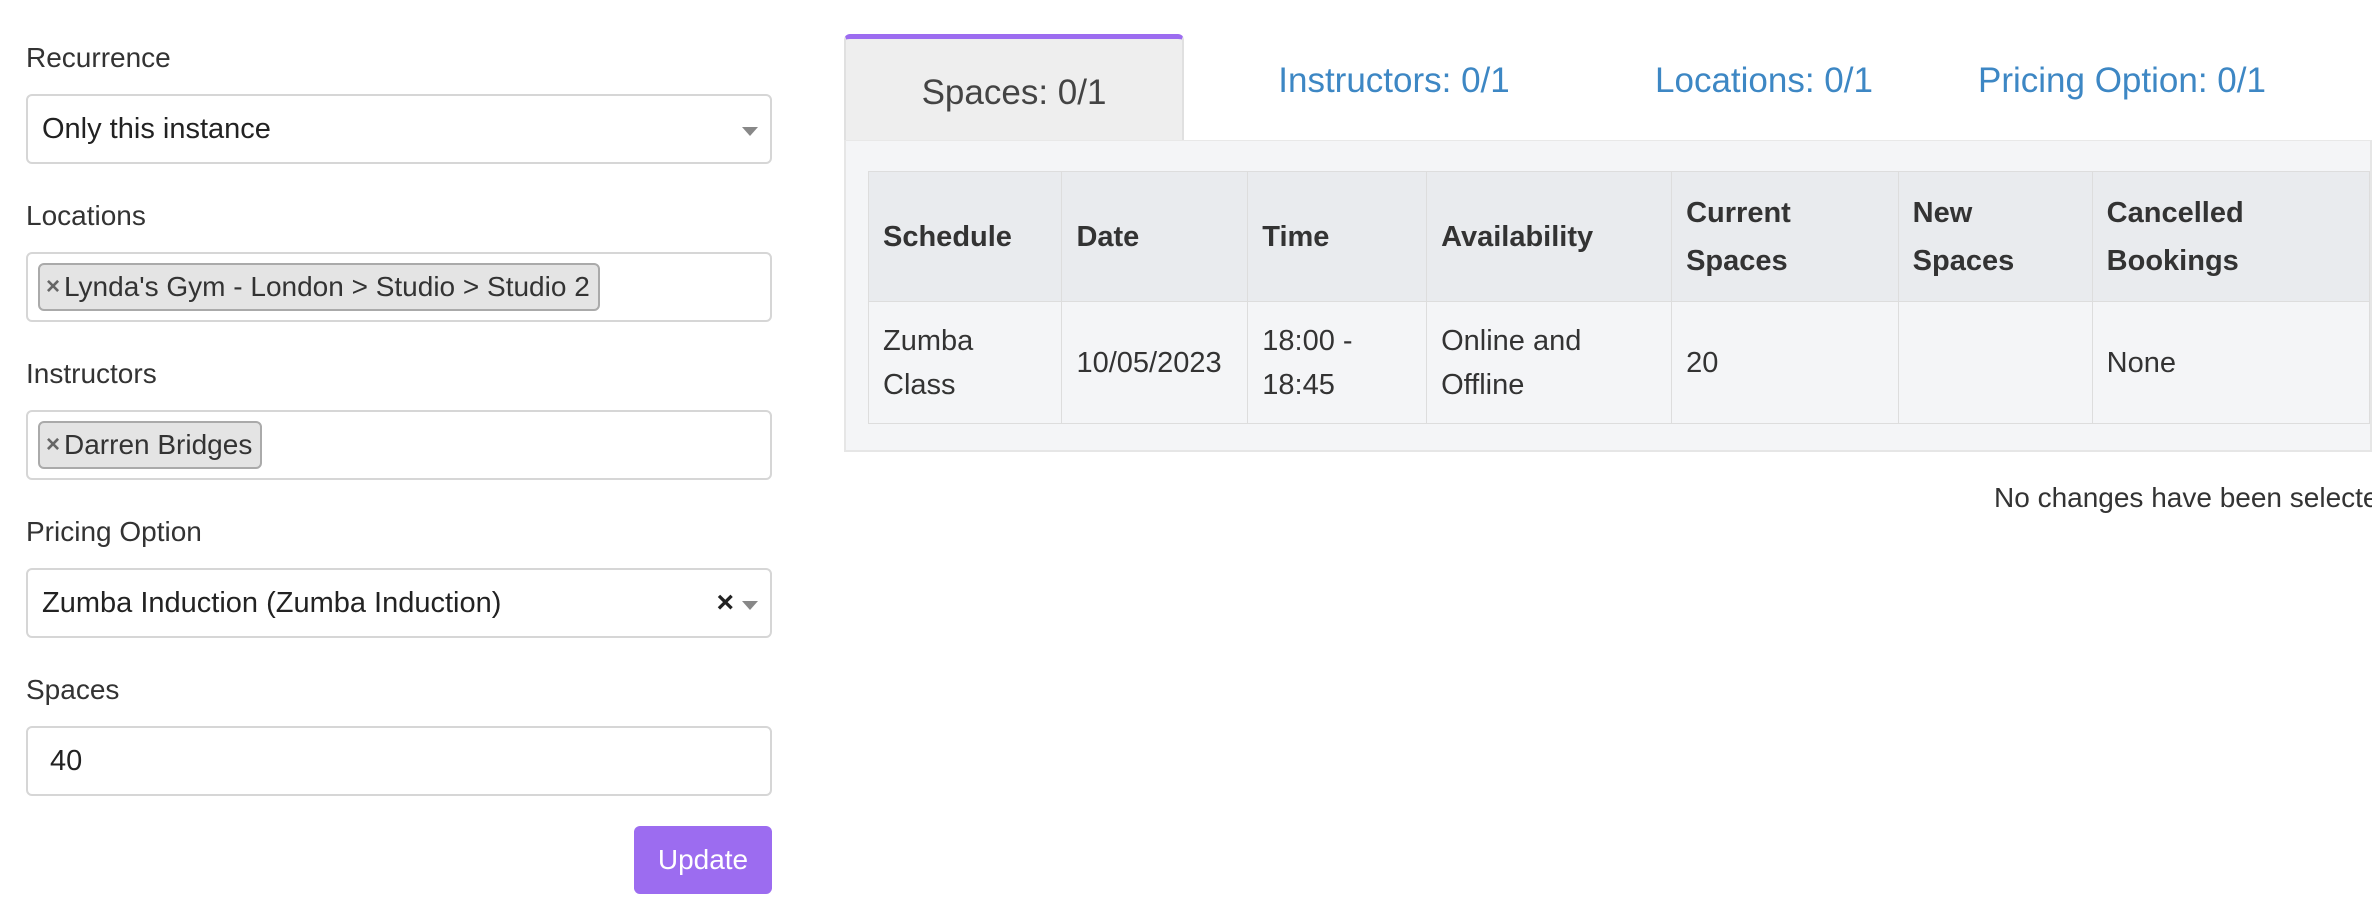 This screenshot has height=916, width=2372. I want to click on column-header-date: Date, so click(1155, 236).